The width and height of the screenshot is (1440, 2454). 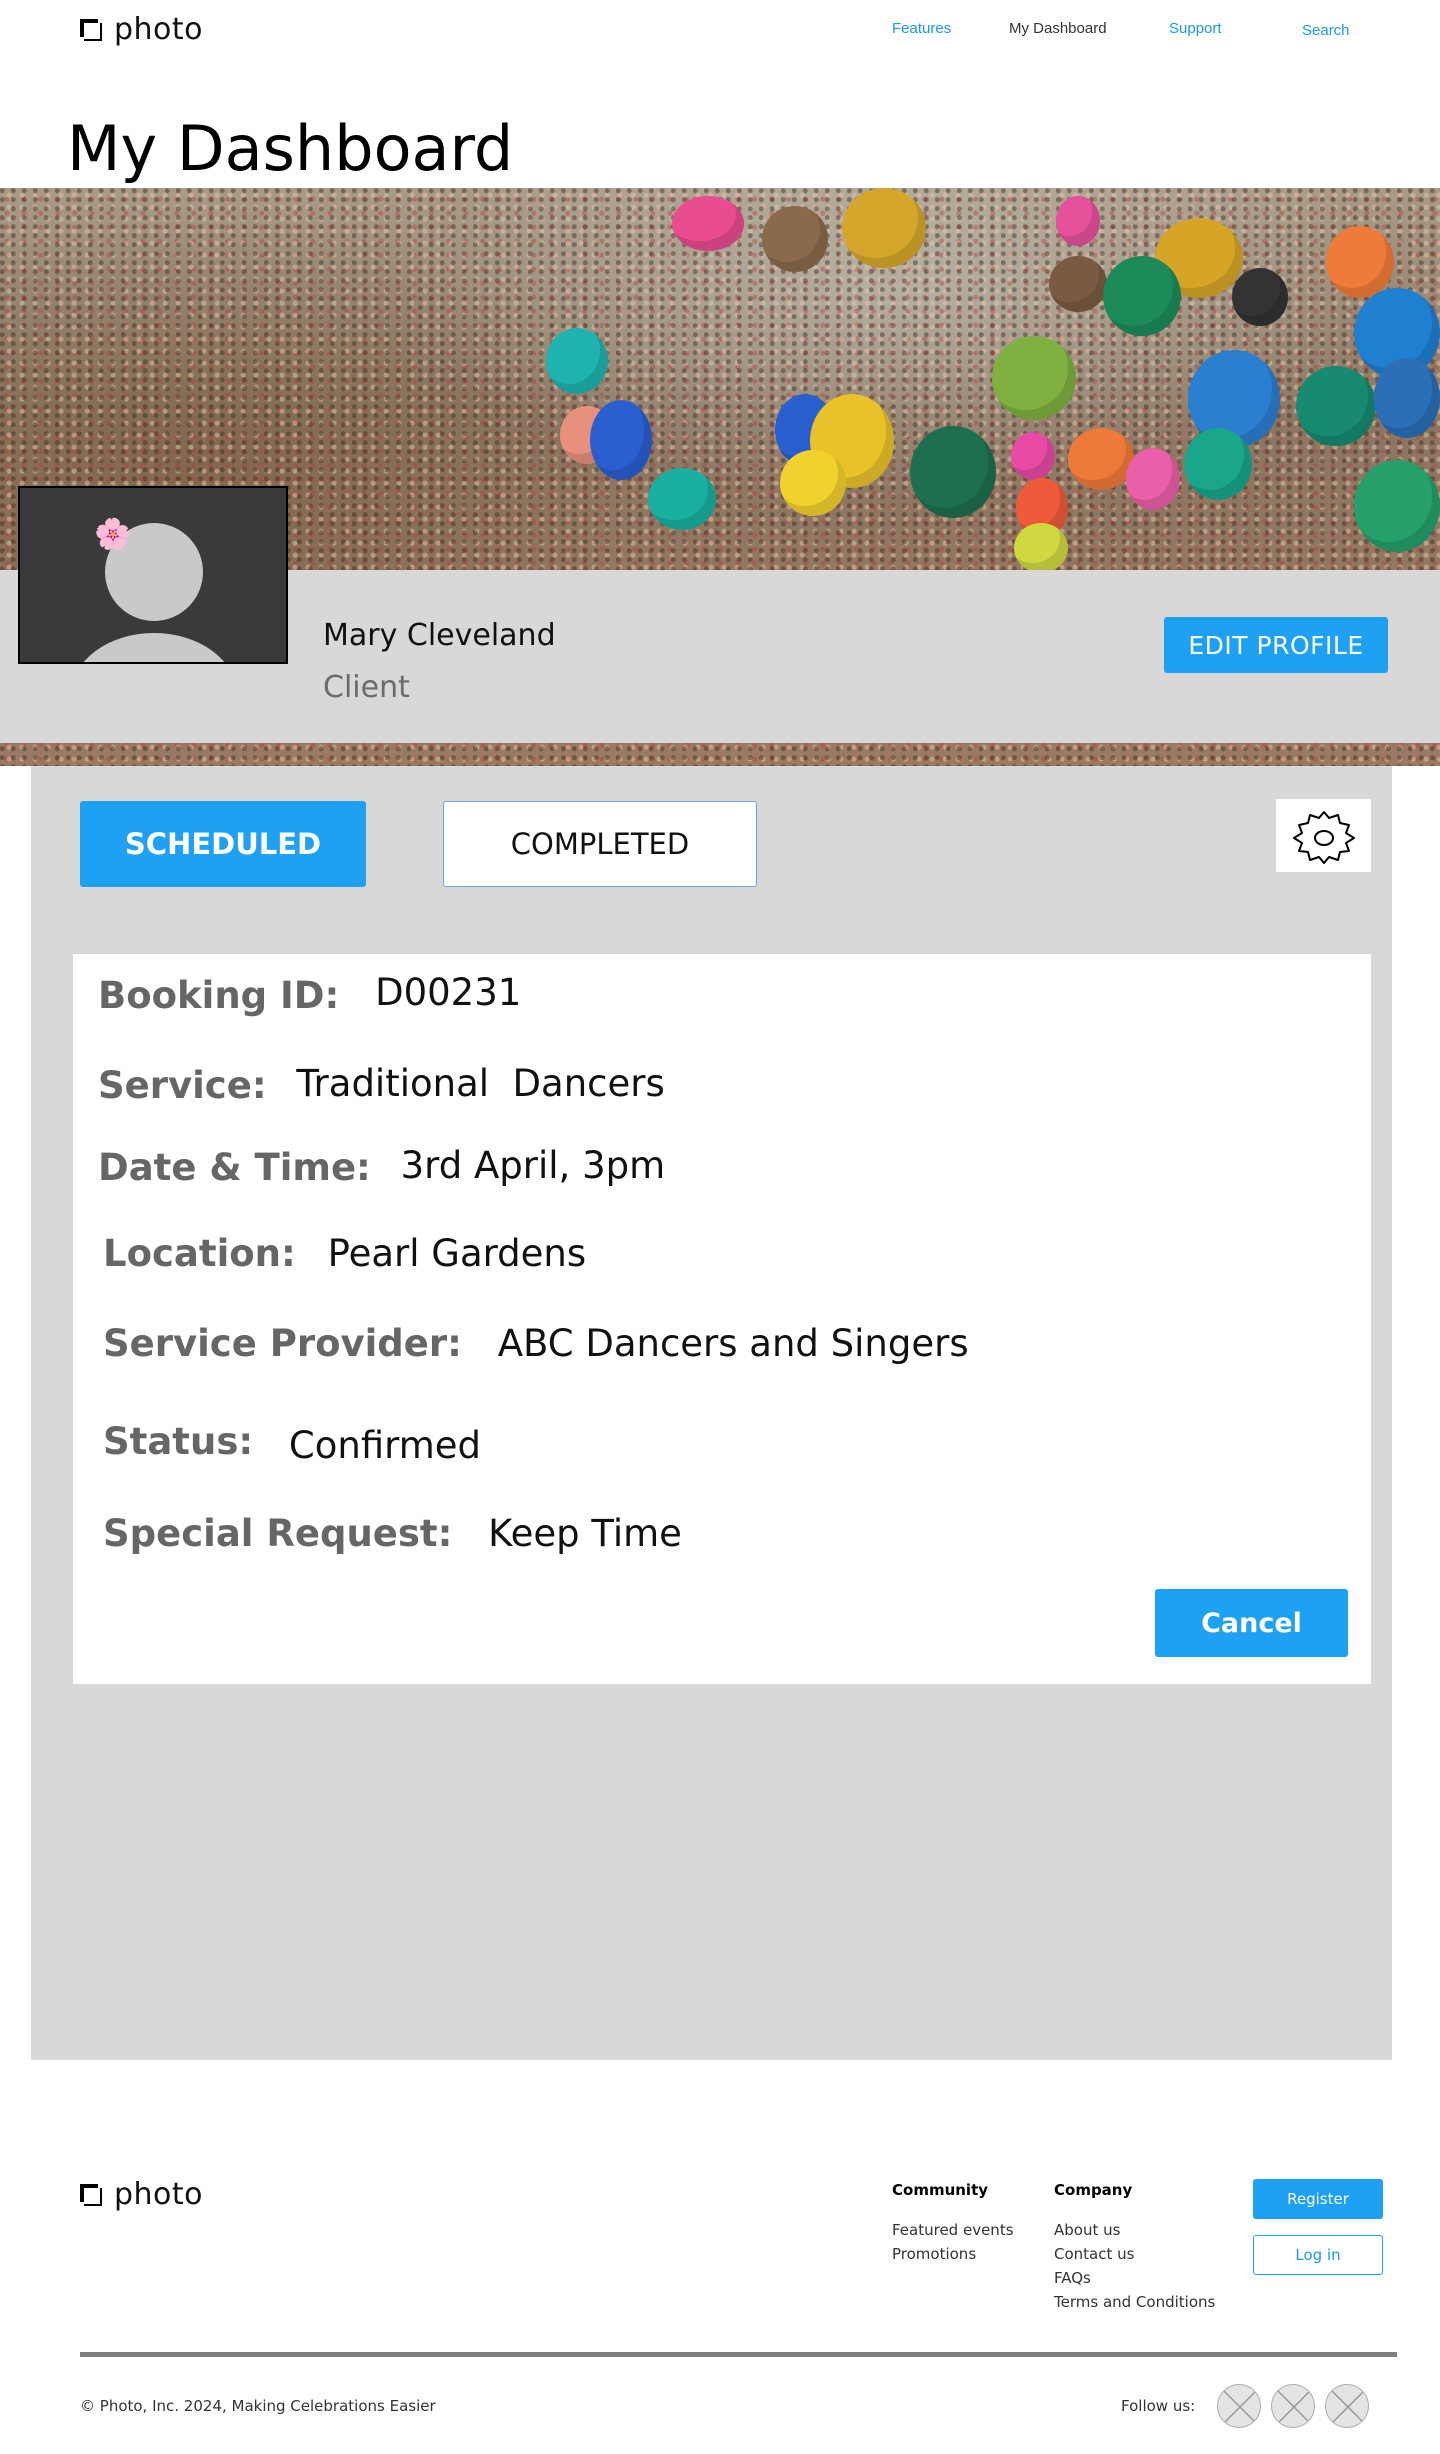 I want to click on location-row: Location: Pearl Gardens, so click(x=344, y=1253).